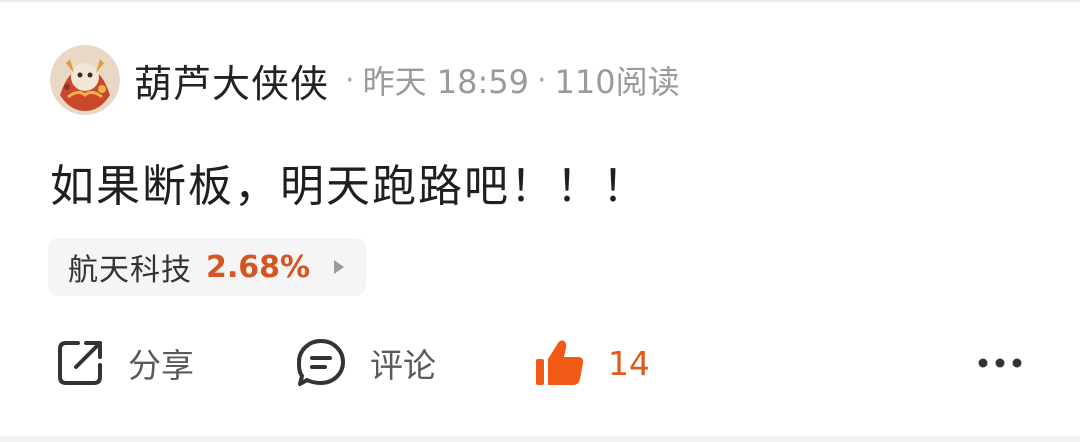  Describe the element at coordinates (365, 363) in the screenshot. I see `comment-button: 评论` at that location.